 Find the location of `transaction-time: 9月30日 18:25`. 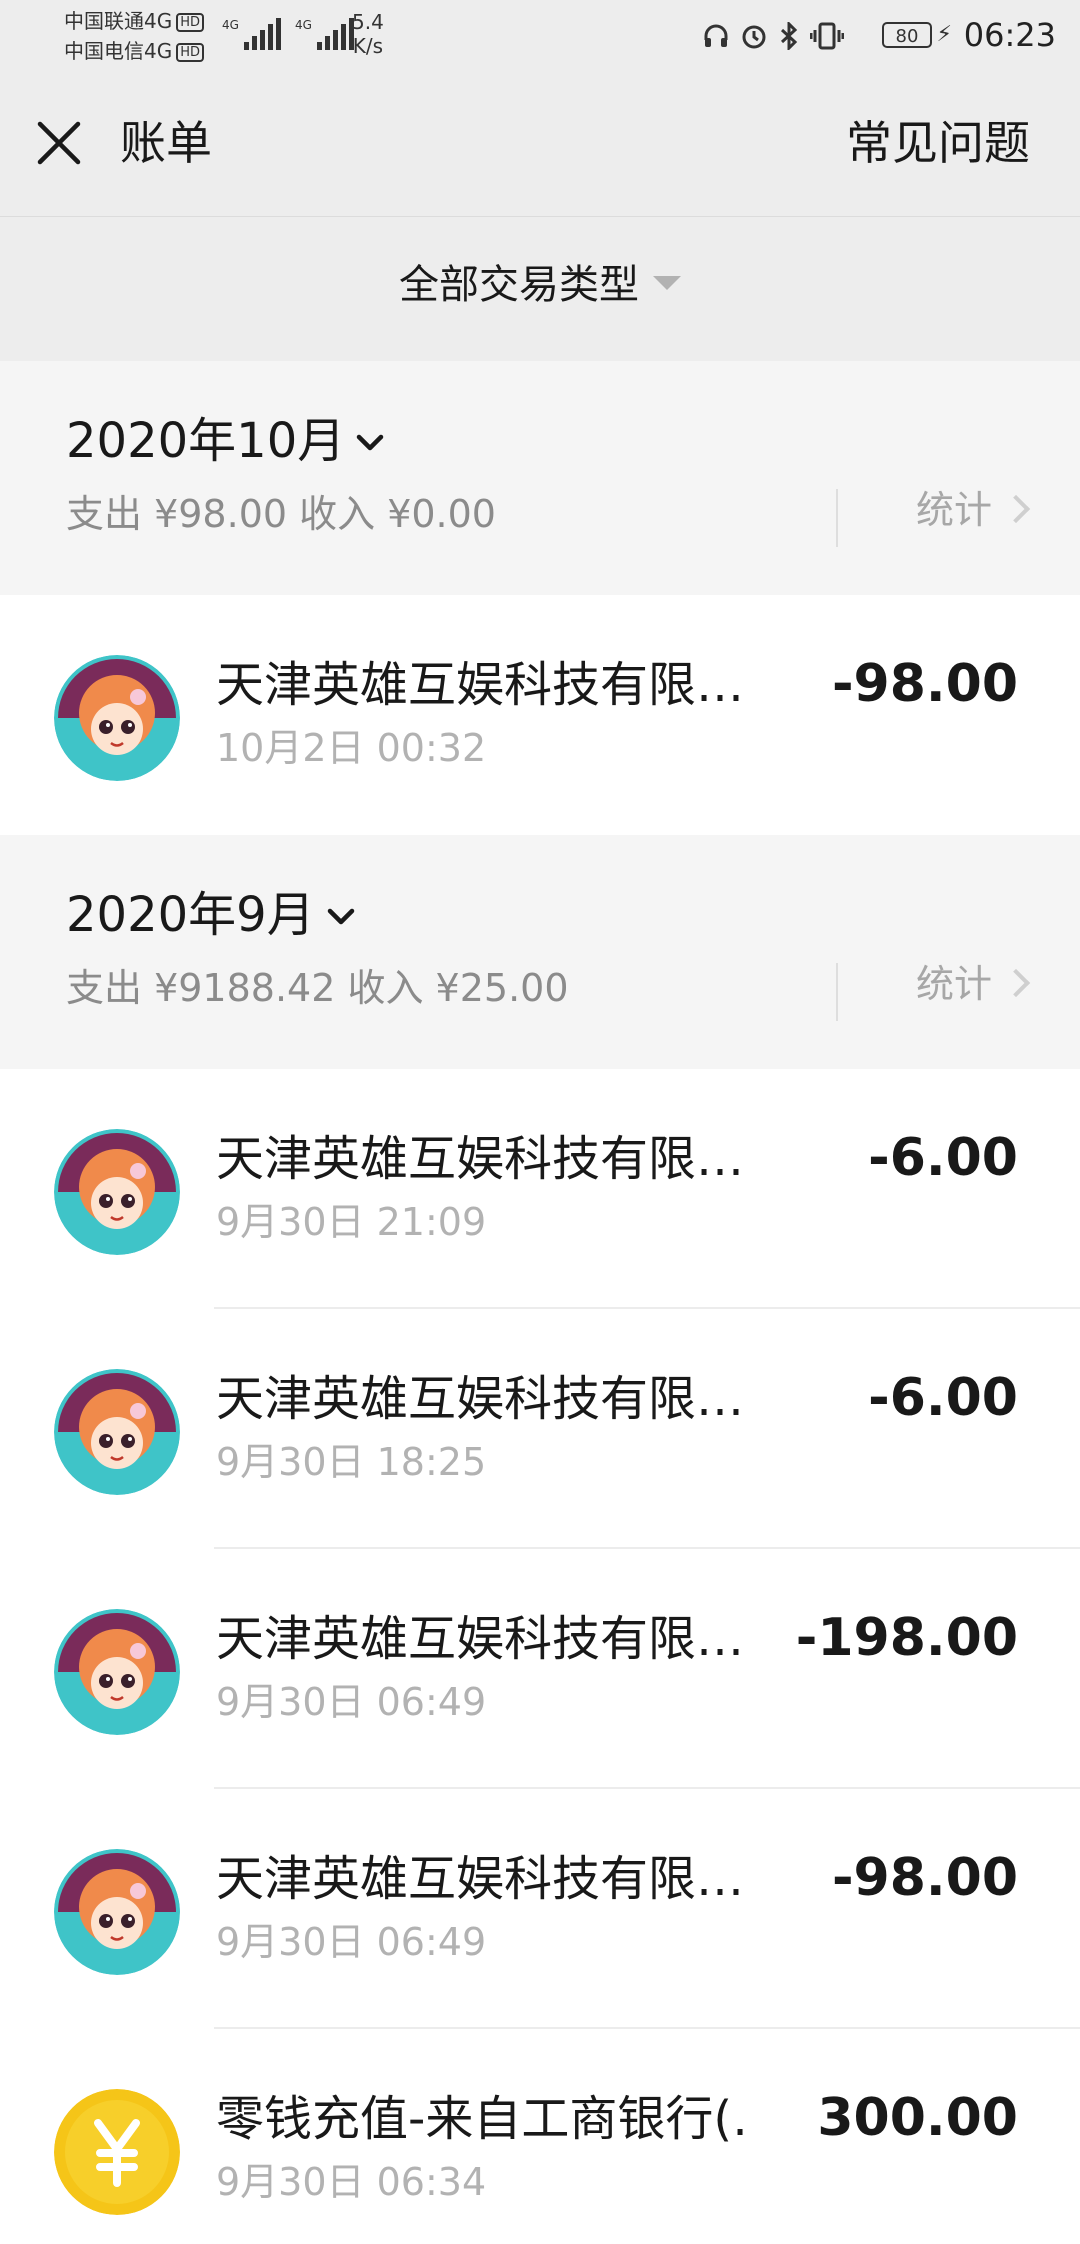

transaction-time: 9月30日 18:25 is located at coordinates (351, 1462).